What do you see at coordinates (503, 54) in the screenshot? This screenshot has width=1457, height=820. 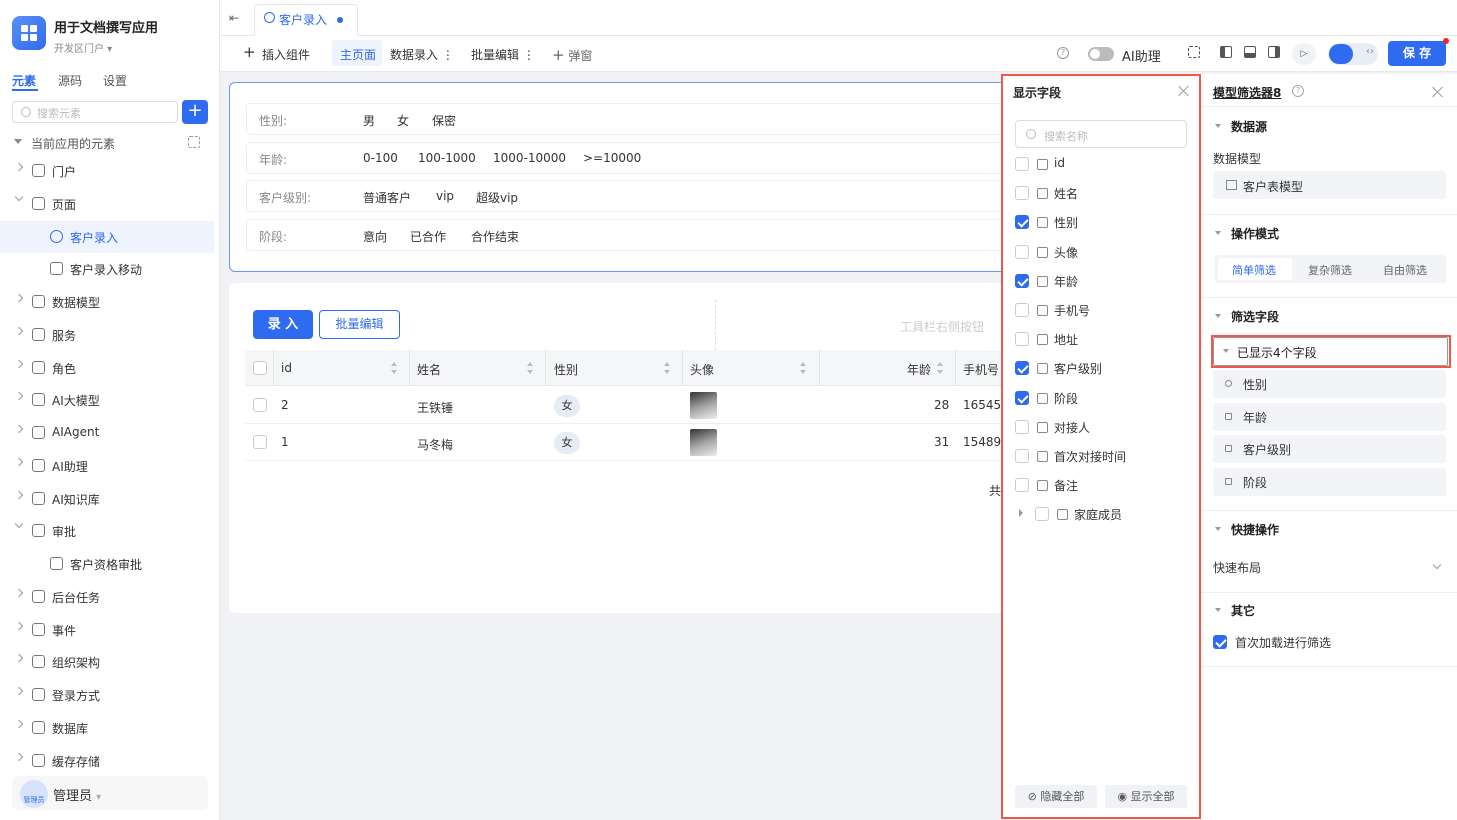 I see `batch-edit-tab: 批量编辑 ⋮` at bounding box center [503, 54].